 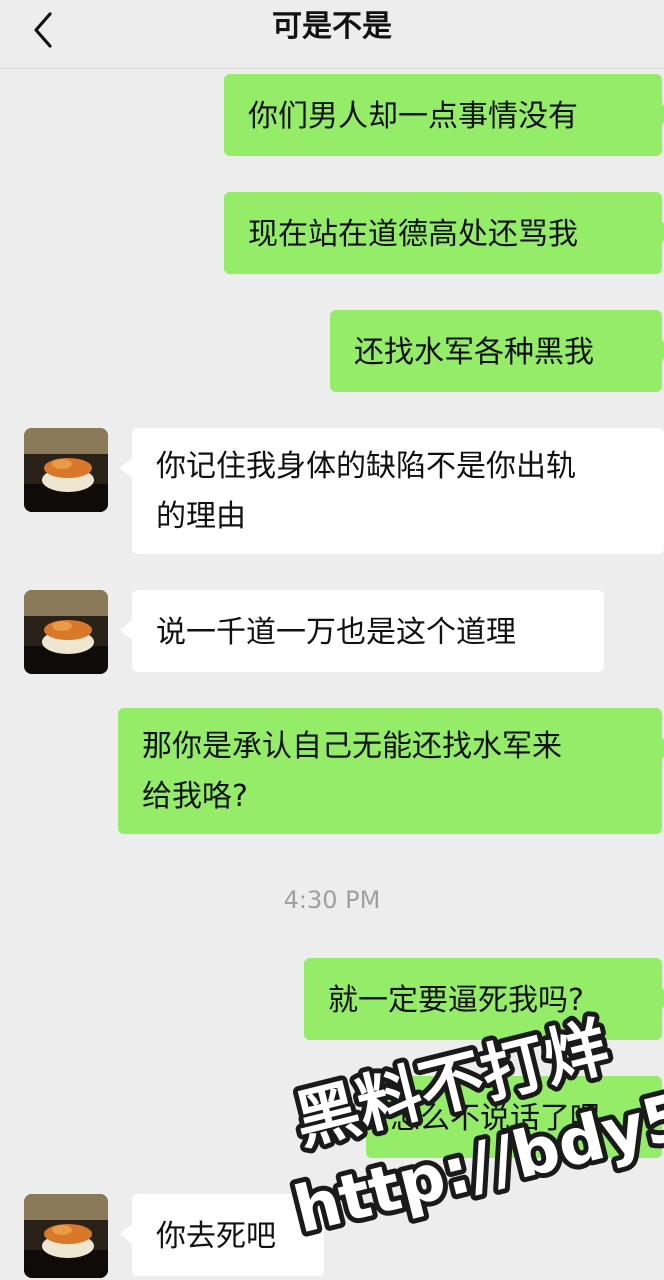 What do you see at coordinates (413, 234) in the screenshot?
I see `message-text: 现在站在道德高处还骂我` at bounding box center [413, 234].